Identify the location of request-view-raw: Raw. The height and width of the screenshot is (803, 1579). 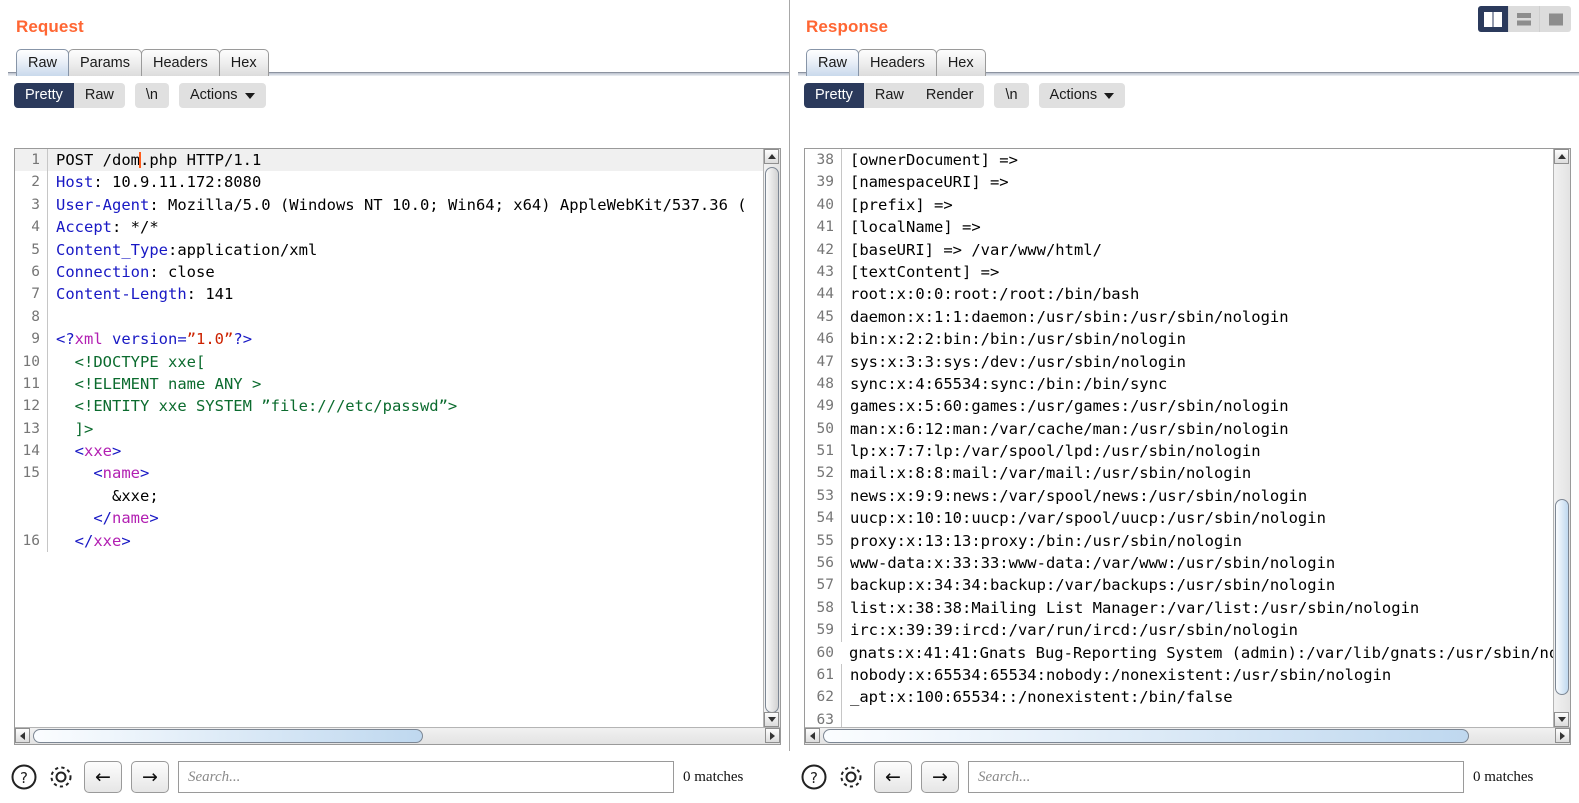
(99, 95).